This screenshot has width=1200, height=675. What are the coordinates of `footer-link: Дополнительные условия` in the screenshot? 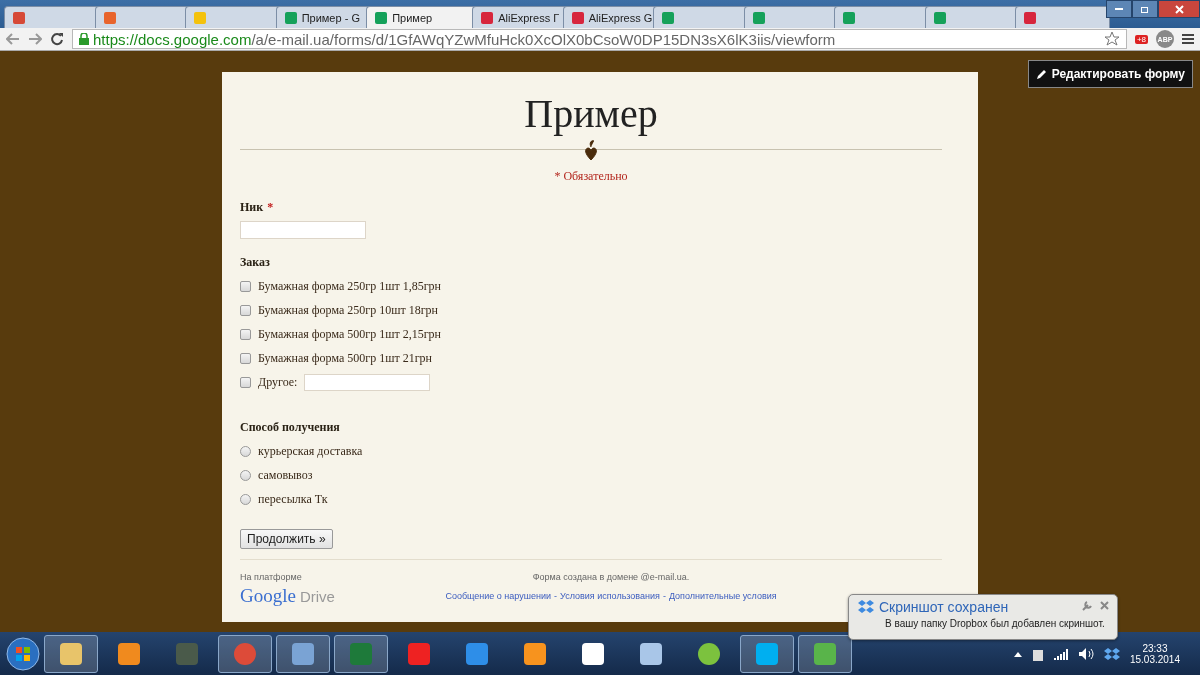 It's located at (722, 596).